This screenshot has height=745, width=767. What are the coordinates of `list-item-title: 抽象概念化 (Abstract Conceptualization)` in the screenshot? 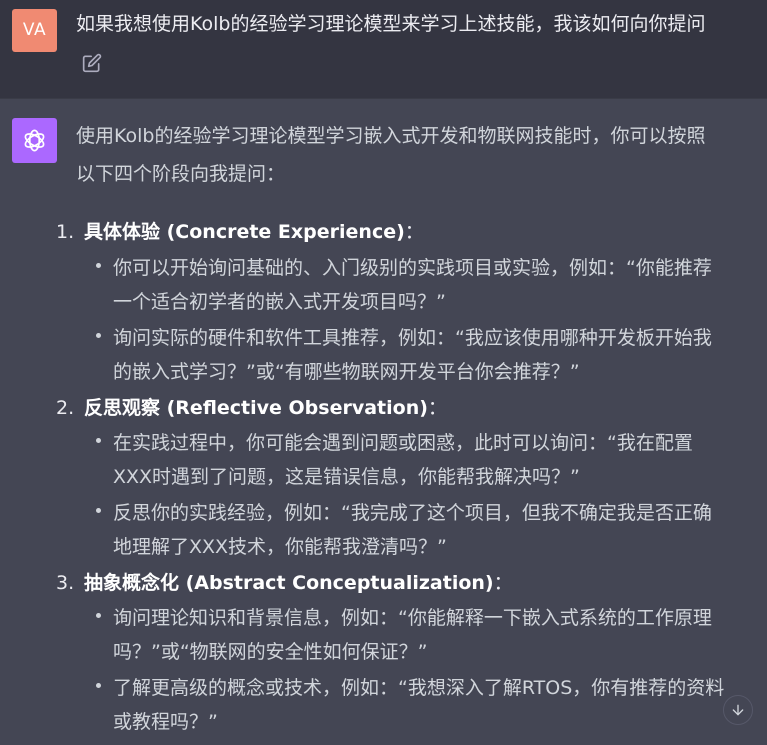 It's located at (289, 583).